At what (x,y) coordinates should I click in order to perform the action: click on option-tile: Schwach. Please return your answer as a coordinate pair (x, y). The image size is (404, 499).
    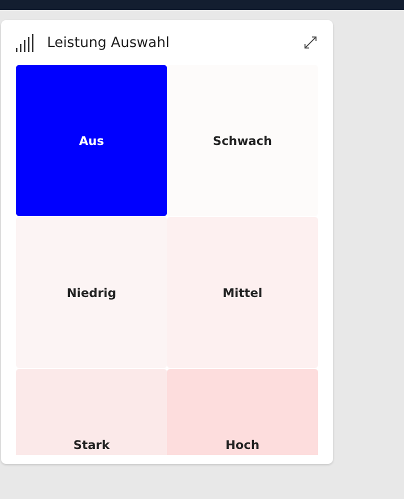
    Looking at the image, I should click on (242, 140).